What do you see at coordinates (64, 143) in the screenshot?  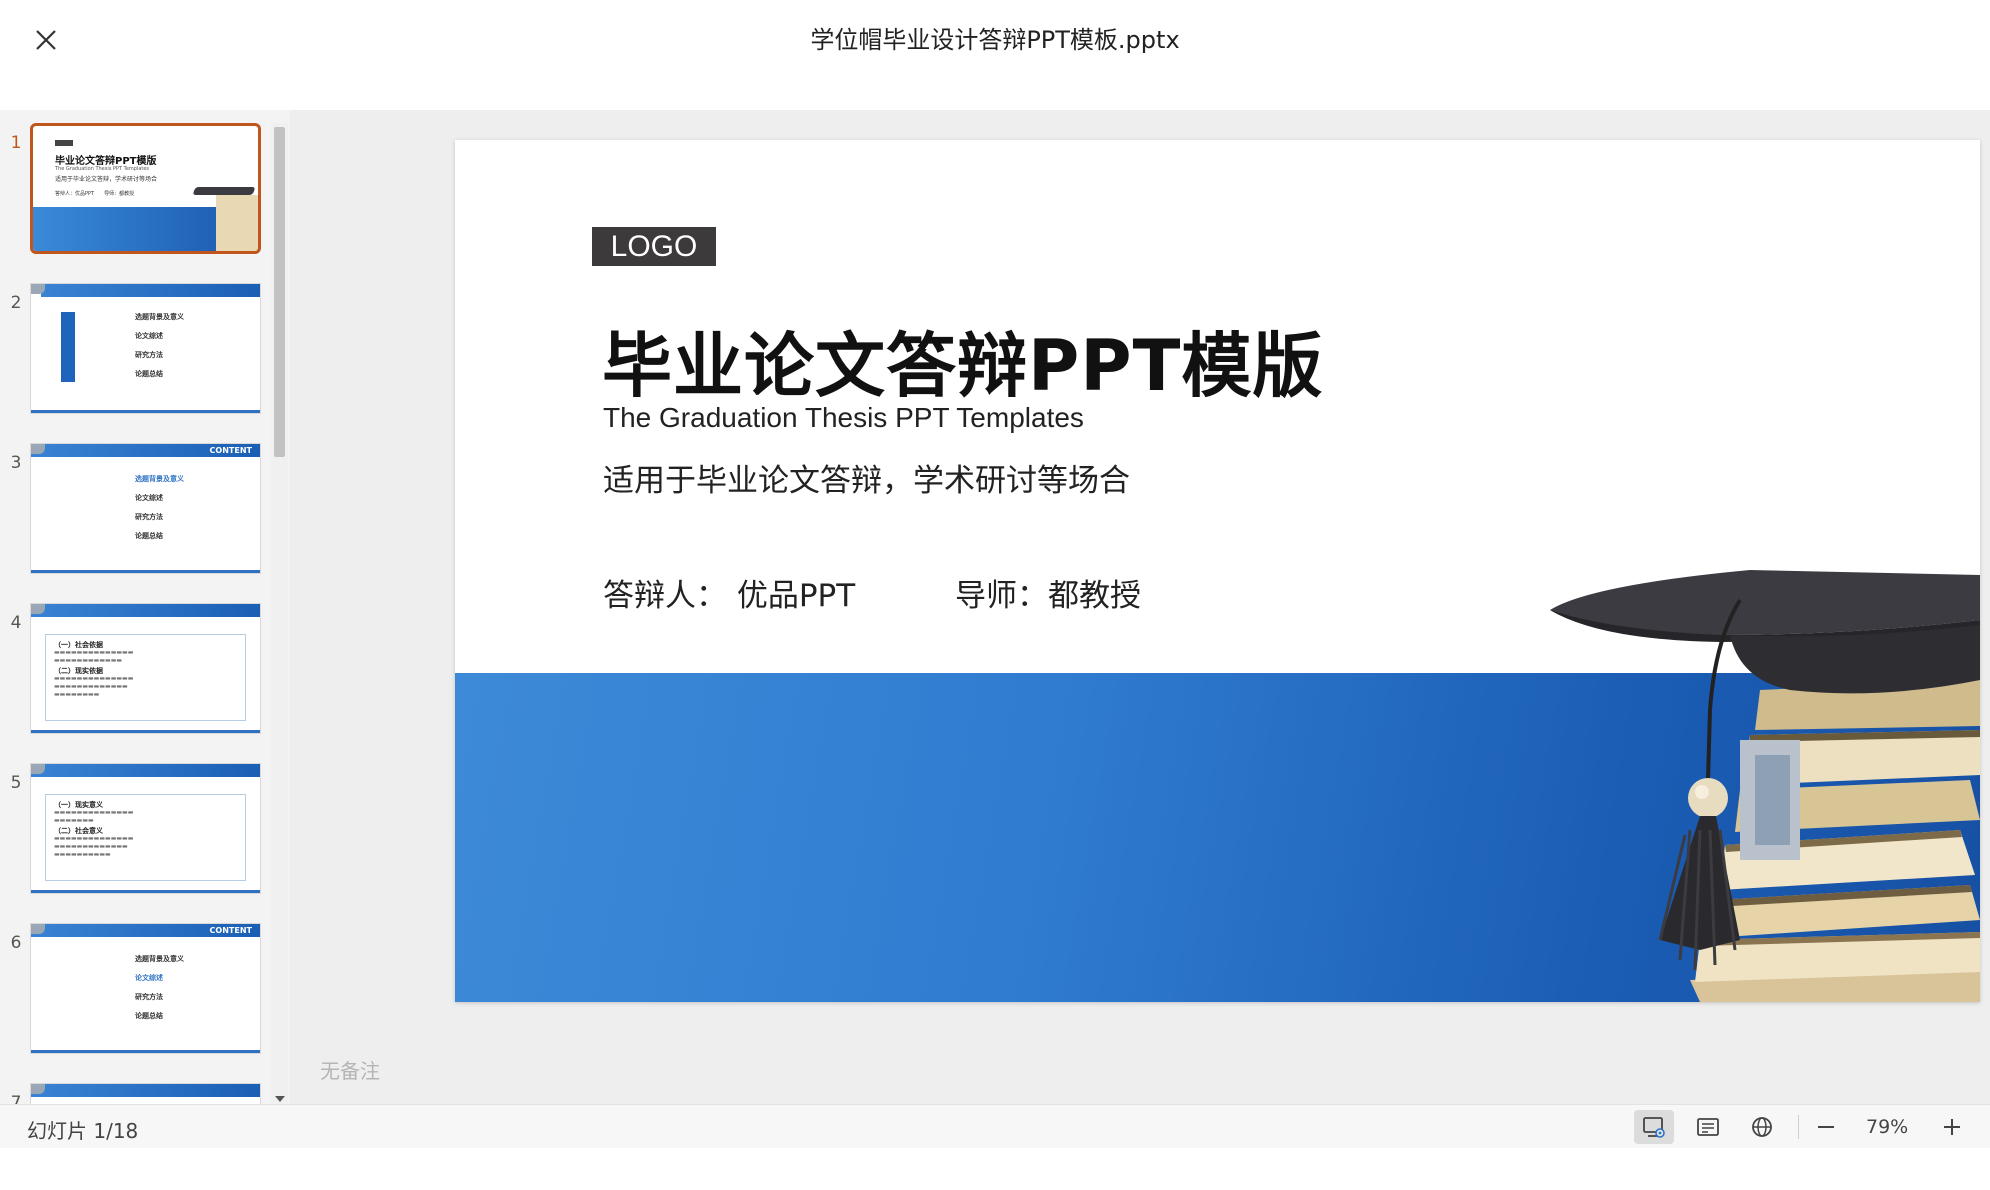 I see `thumb-logo` at bounding box center [64, 143].